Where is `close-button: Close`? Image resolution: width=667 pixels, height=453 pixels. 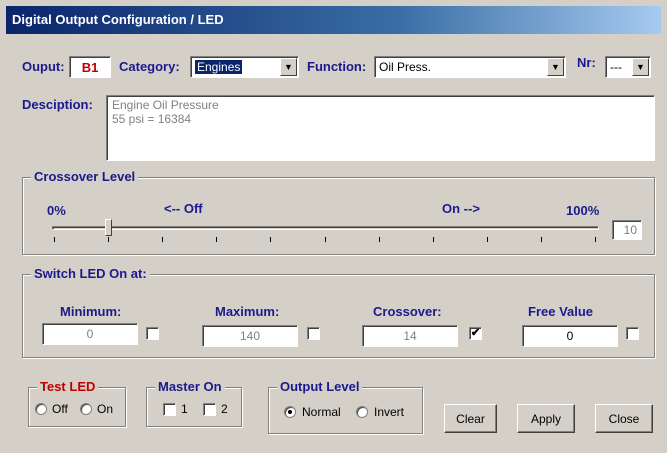
close-button: Close is located at coordinates (624, 418).